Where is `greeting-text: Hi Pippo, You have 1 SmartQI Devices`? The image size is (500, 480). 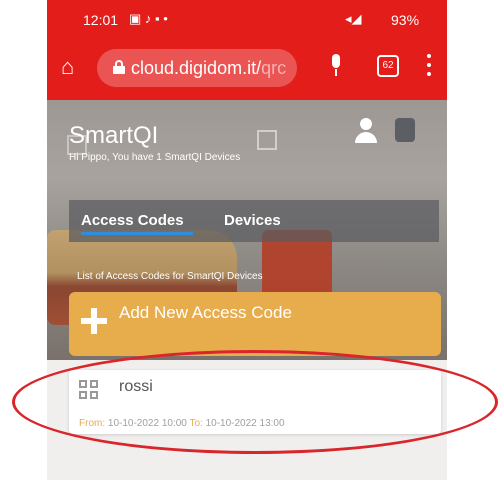 greeting-text: Hi Pippo, You have 1 SmartQI Devices is located at coordinates (155, 157).